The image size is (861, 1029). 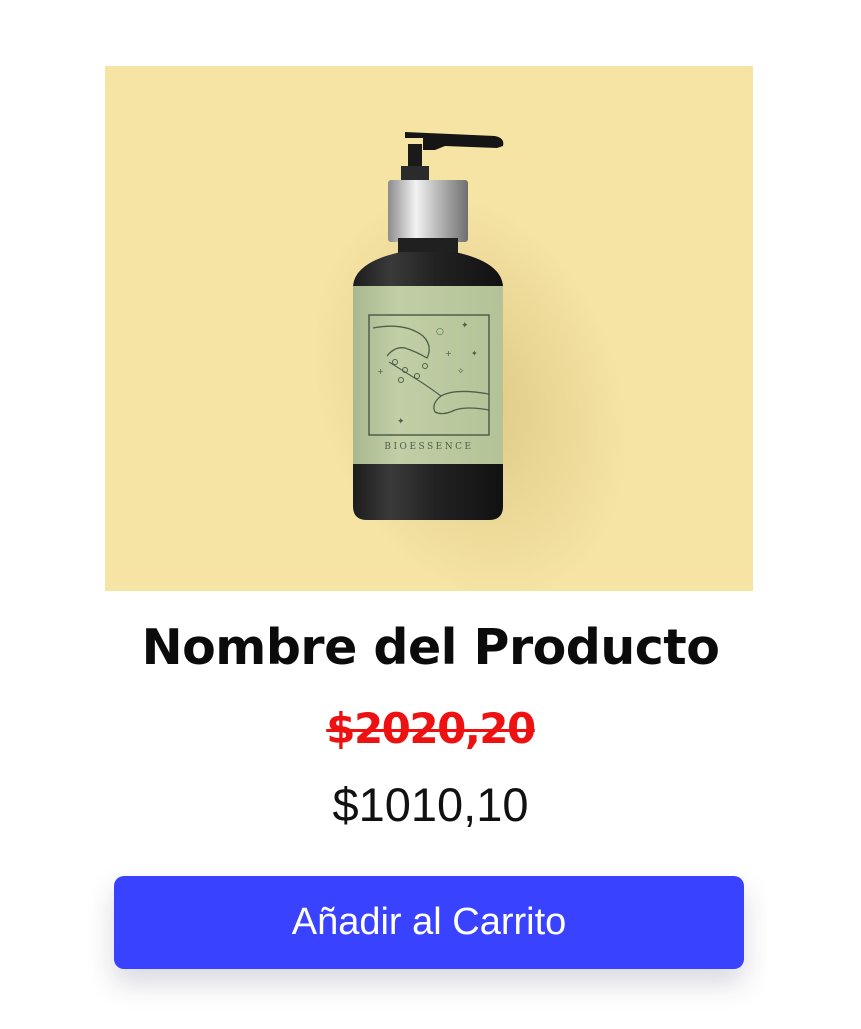 I want to click on add-to-cart-button: Añadir al Carrito, so click(x=429, y=922).